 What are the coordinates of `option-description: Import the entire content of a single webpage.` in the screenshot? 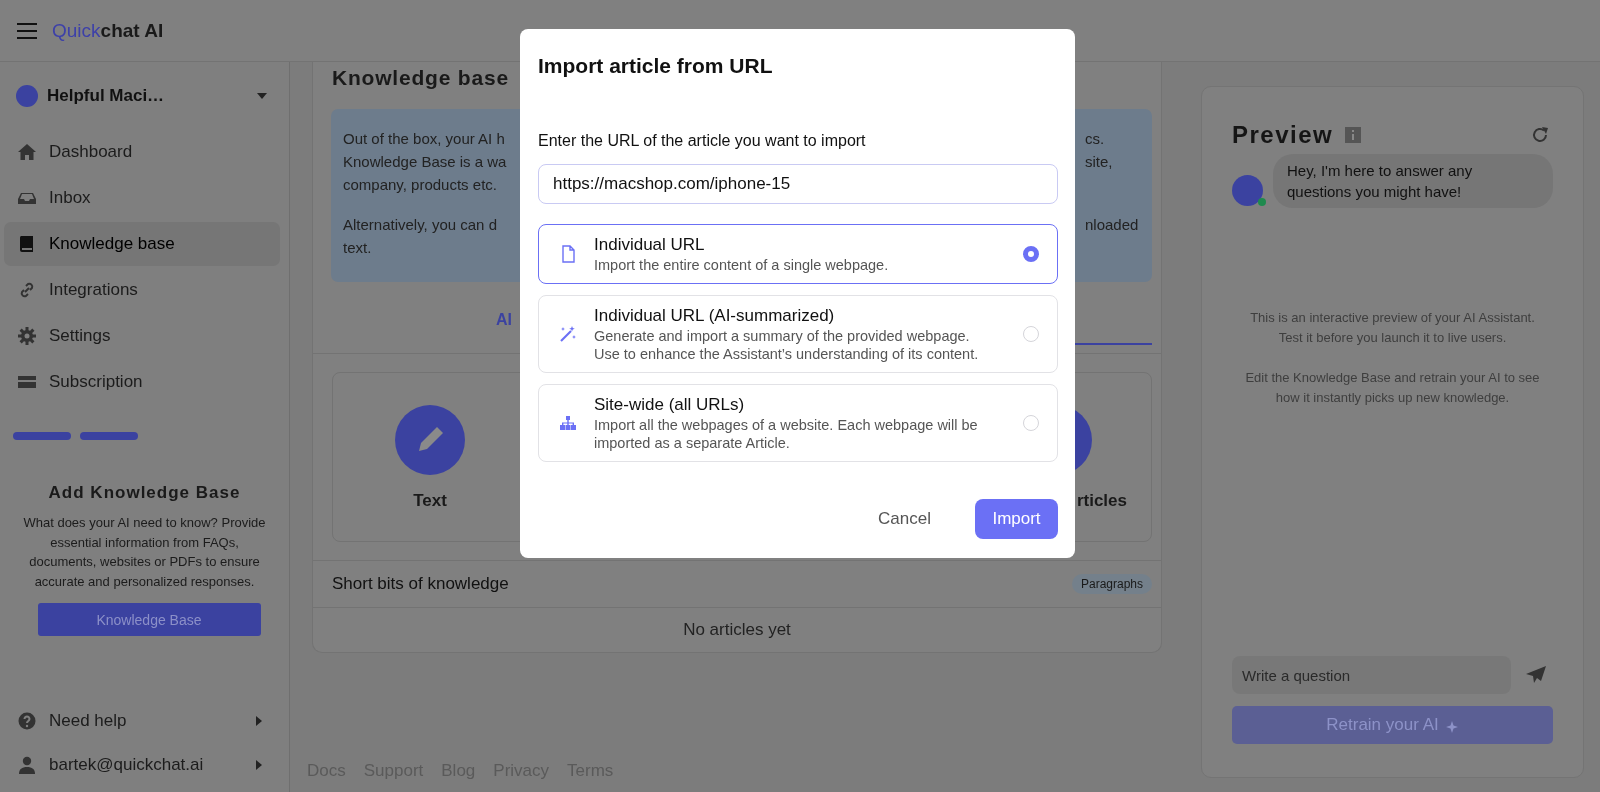 It's located at (742, 265).